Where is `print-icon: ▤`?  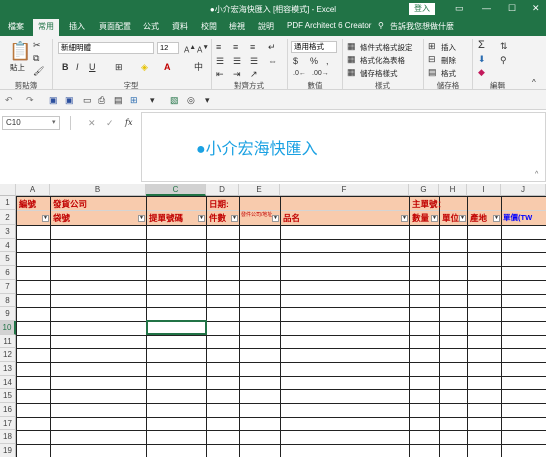 print-icon: ▤ is located at coordinates (118, 100).